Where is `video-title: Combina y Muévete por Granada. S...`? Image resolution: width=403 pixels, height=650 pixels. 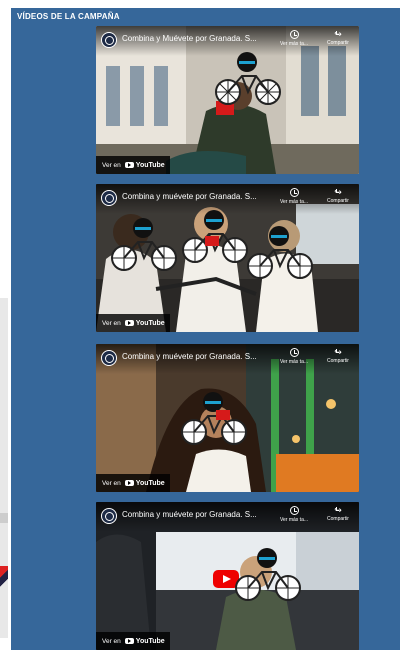
video-title: Combina y Muévete por Granada. S... is located at coordinates (189, 38).